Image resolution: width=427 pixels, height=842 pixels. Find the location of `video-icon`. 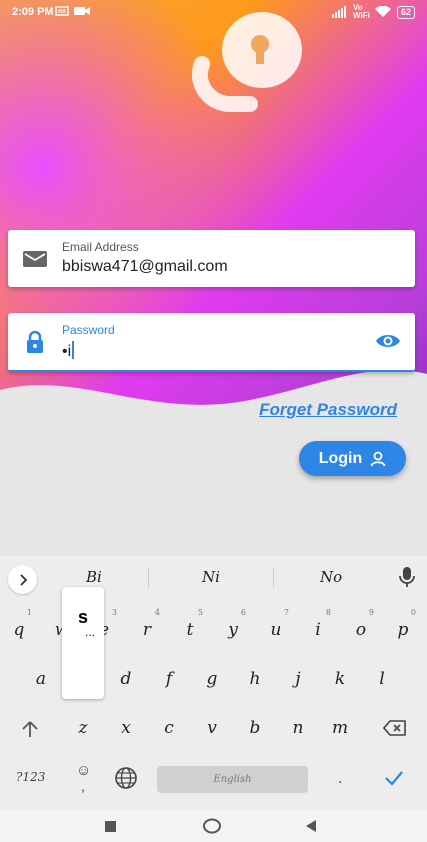

video-icon is located at coordinates (82, 11).